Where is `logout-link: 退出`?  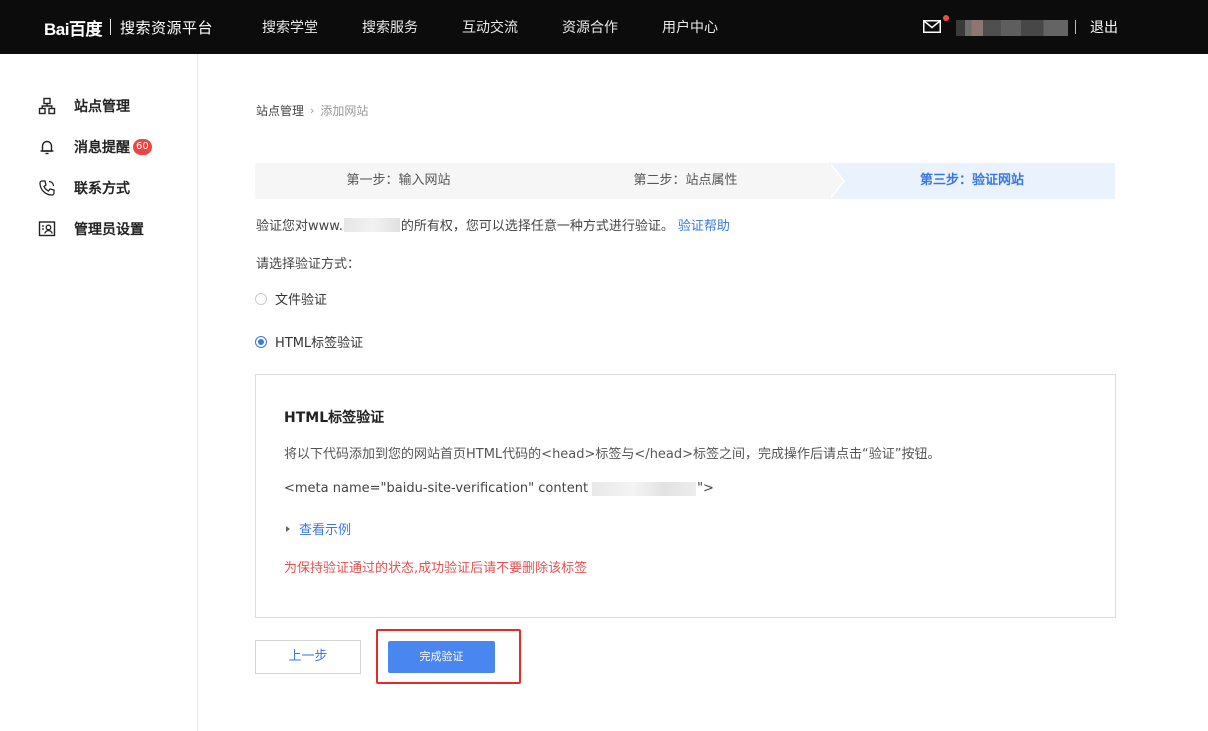
logout-link: 退出 is located at coordinates (1104, 27).